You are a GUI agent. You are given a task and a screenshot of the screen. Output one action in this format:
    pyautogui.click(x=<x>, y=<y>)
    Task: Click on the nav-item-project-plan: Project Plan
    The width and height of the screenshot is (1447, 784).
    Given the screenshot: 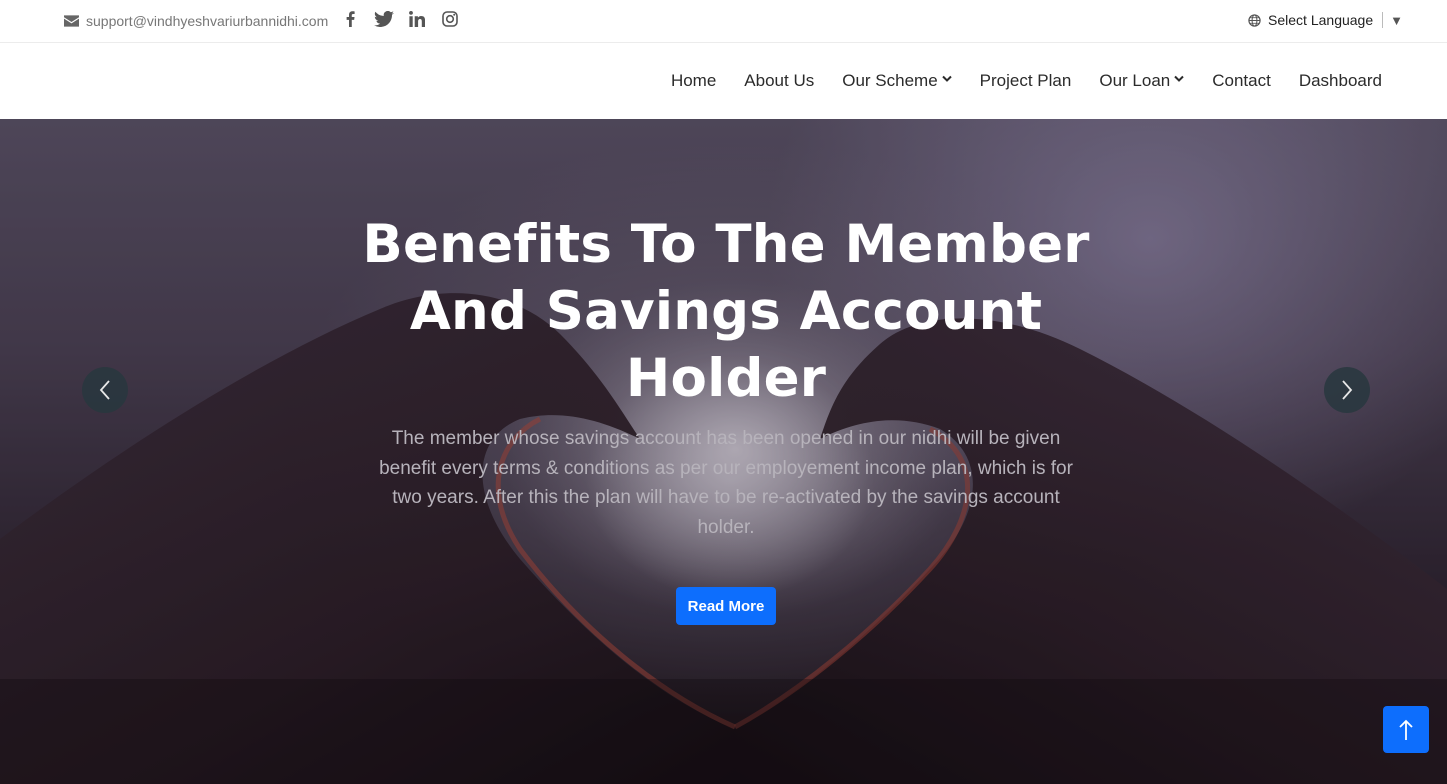 What is the action you would take?
    pyautogui.click(x=1026, y=81)
    